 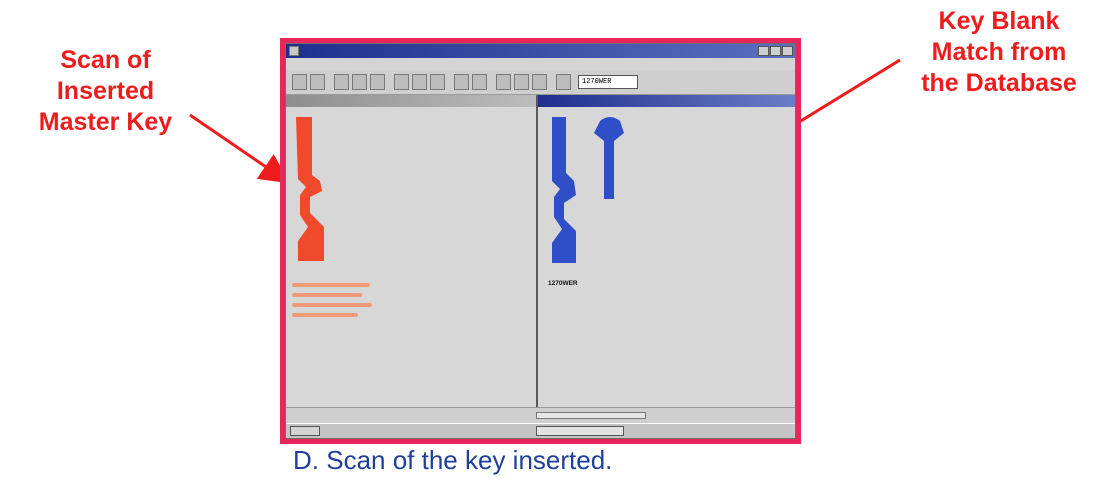 What do you see at coordinates (666, 257) in the screenshot?
I see `match-pane: 1270WER` at bounding box center [666, 257].